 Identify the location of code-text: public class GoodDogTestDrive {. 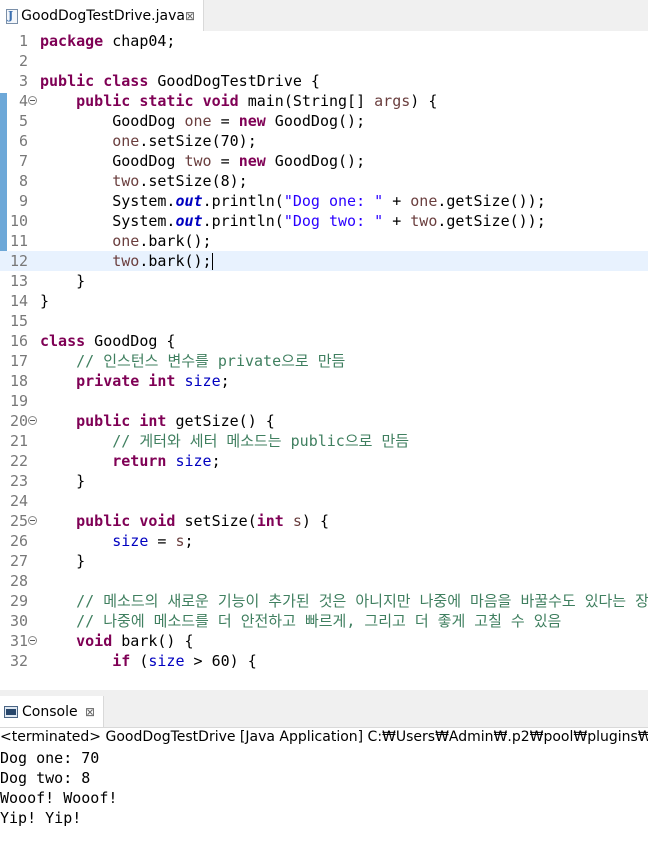
(180, 81).